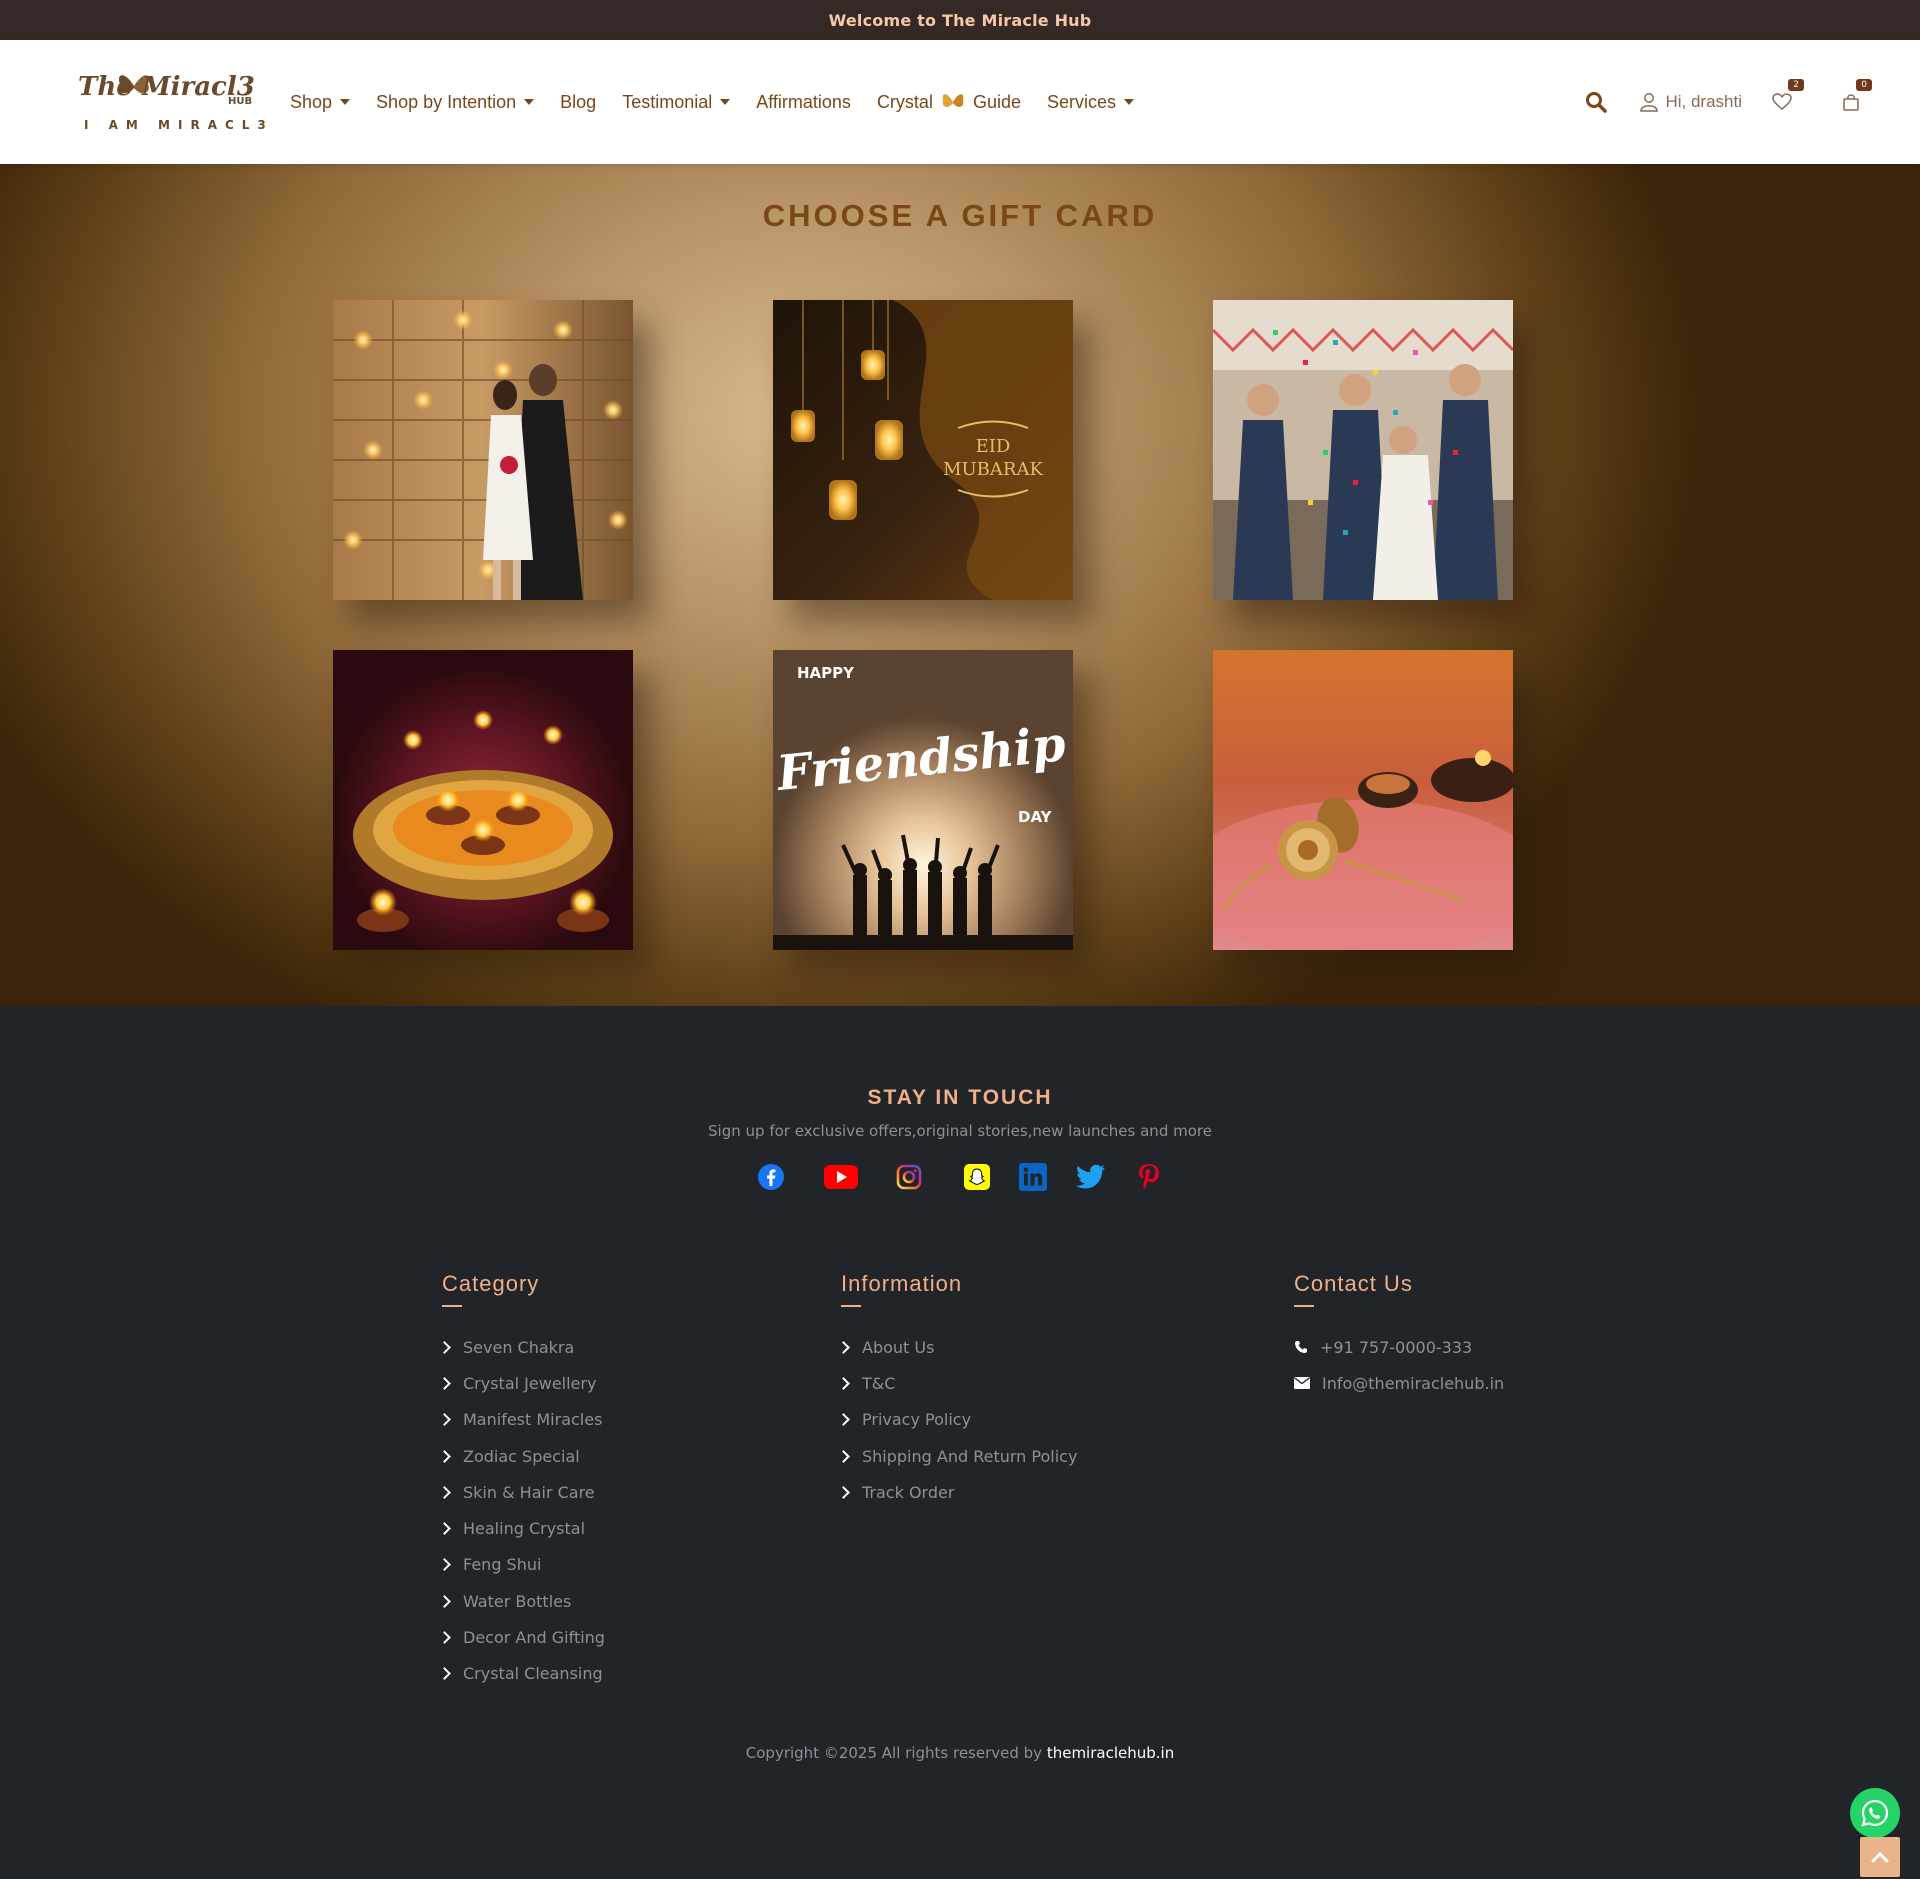  Describe the element at coordinates (1788, 95) in the screenshot. I see `wishlist-button: 2` at that location.